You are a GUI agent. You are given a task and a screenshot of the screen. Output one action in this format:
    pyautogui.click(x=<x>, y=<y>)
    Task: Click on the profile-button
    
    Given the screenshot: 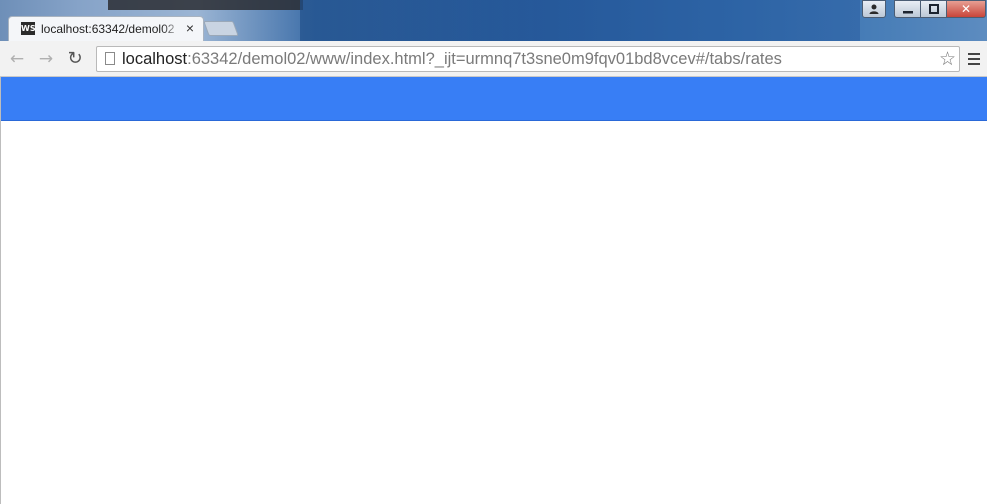 What is the action you would take?
    pyautogui.click(x=874, y=9)
    